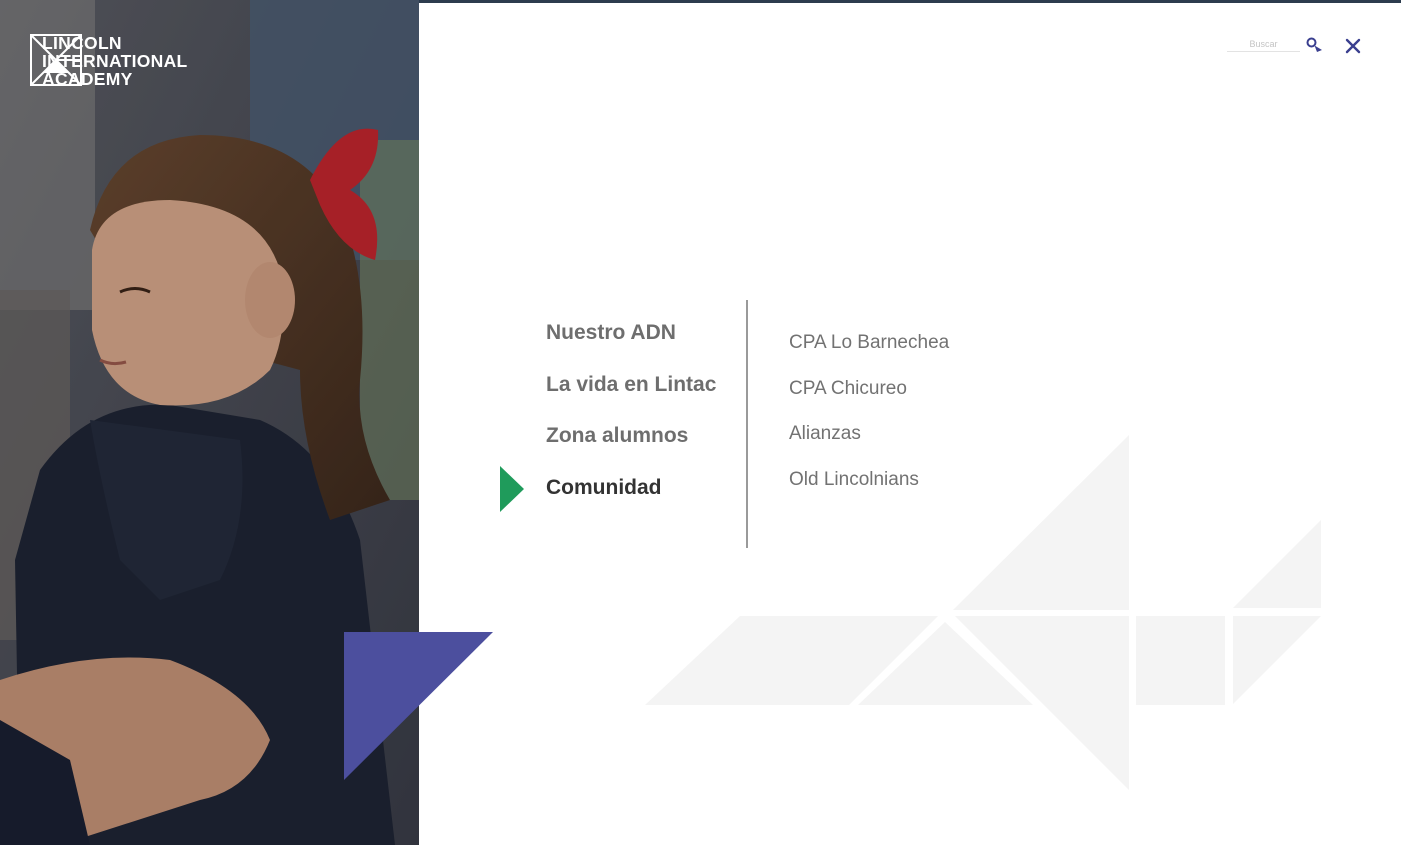  I want to click on submenu-item-cpa-chicureo: CPA Chicureo, so click(869, 397).